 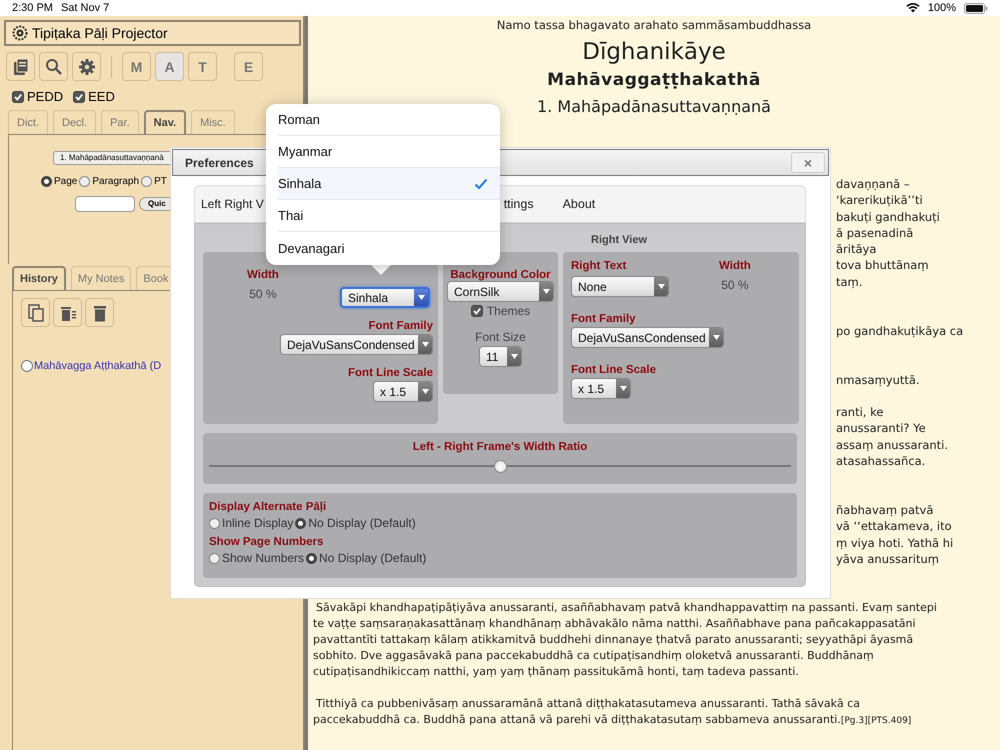 I want to click on menu-item: Thai, so click(x=389, y=216).